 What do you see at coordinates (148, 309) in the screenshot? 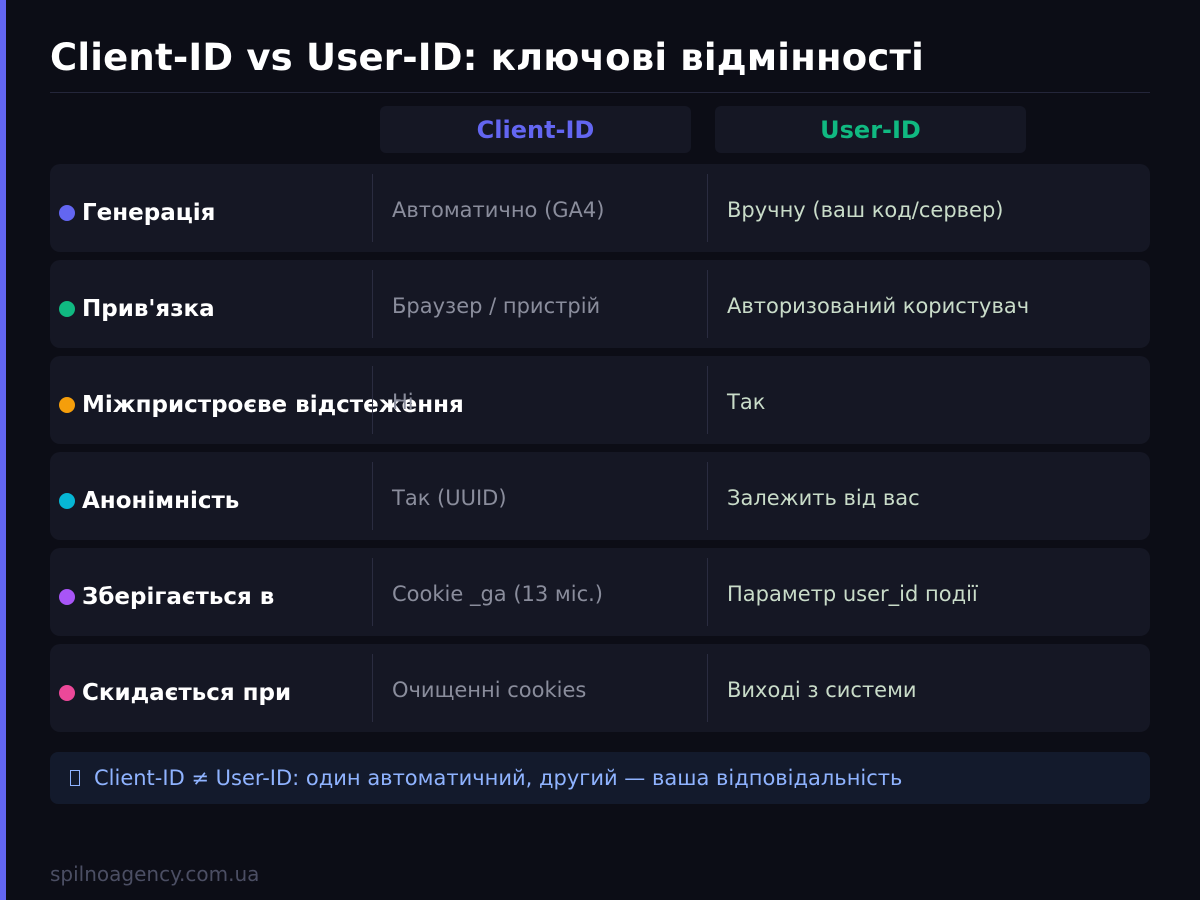
I see `row-label: Прив'язка` at bounding box center [148, 309].